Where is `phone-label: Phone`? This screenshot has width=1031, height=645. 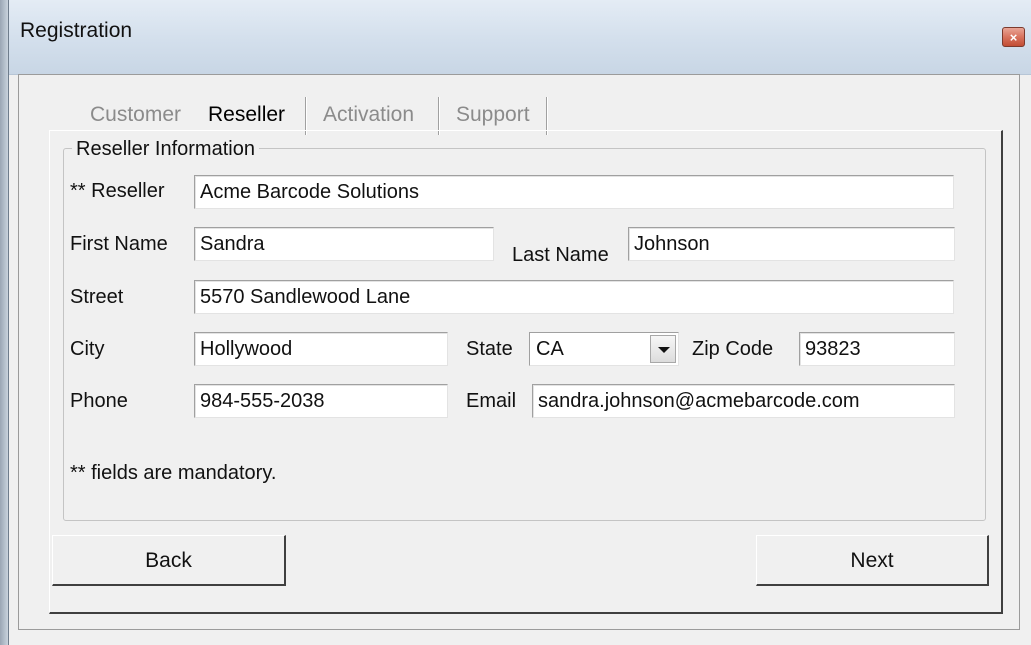 phone-label: Phone is located at coordinates (99, 401).